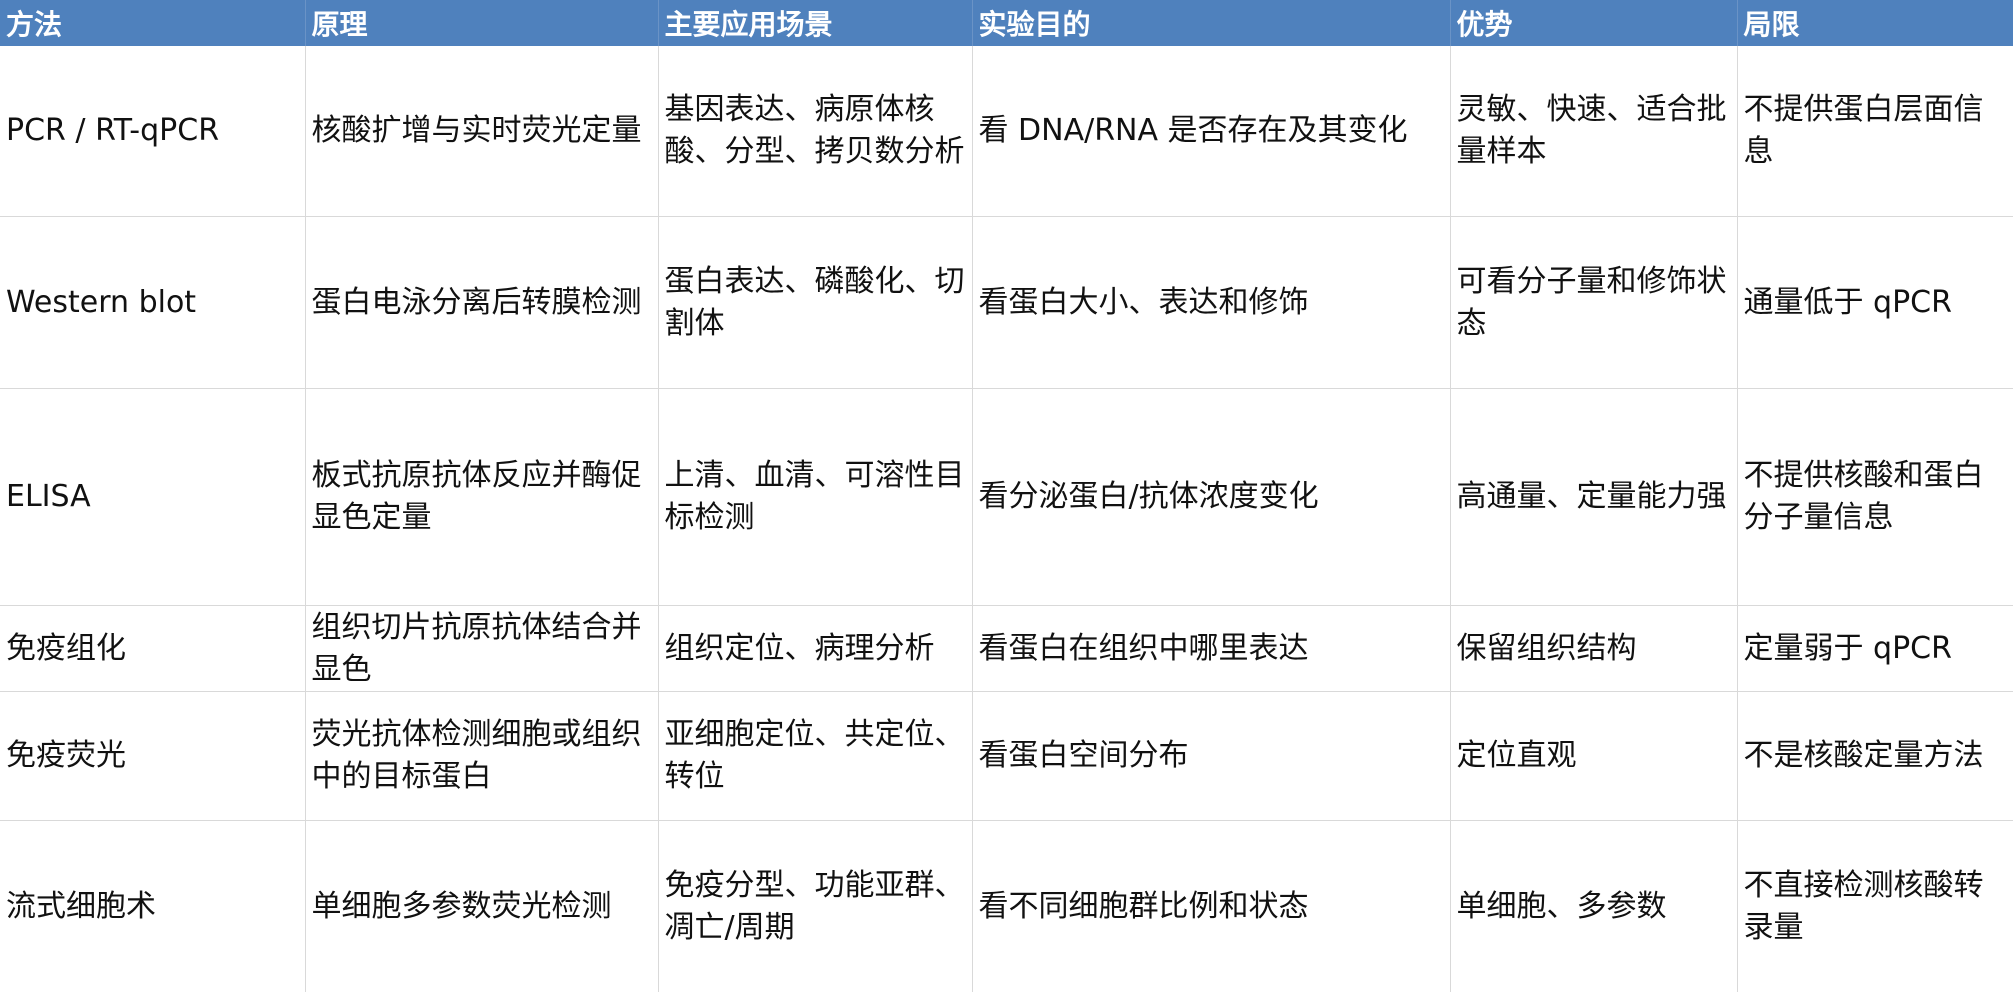 The image size is (2013, 992). I want to click on cell-principle: 单细胞多参数荧光检测, so click(482, 906).